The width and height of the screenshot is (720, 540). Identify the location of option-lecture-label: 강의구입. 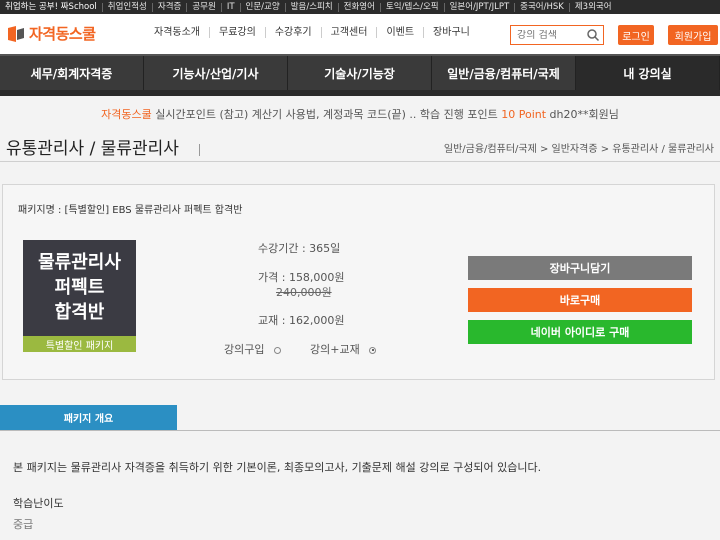
(244, 349).